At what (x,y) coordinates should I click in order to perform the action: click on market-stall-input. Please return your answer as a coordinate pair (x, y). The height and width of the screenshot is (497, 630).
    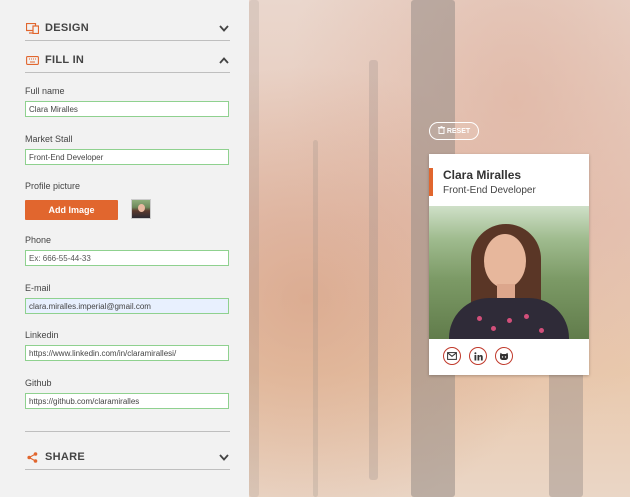
    Looking at the image, I should click on (127, 157).